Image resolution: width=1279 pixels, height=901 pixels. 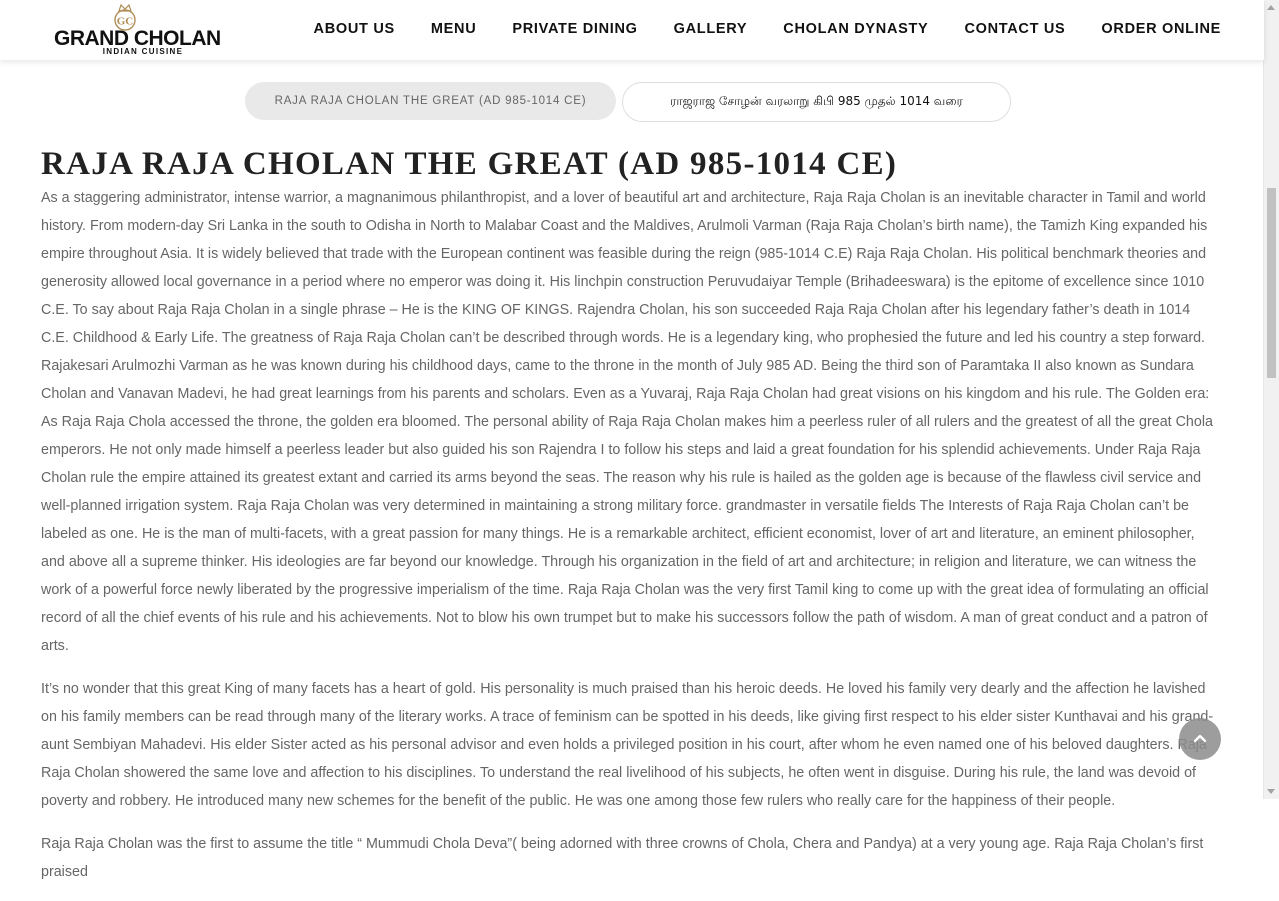 What do you see at coordinates (1161, 29) in the screenshot?
I see `nav-order-online: ORDER ONLINE` at bounding box center [1161, 29].